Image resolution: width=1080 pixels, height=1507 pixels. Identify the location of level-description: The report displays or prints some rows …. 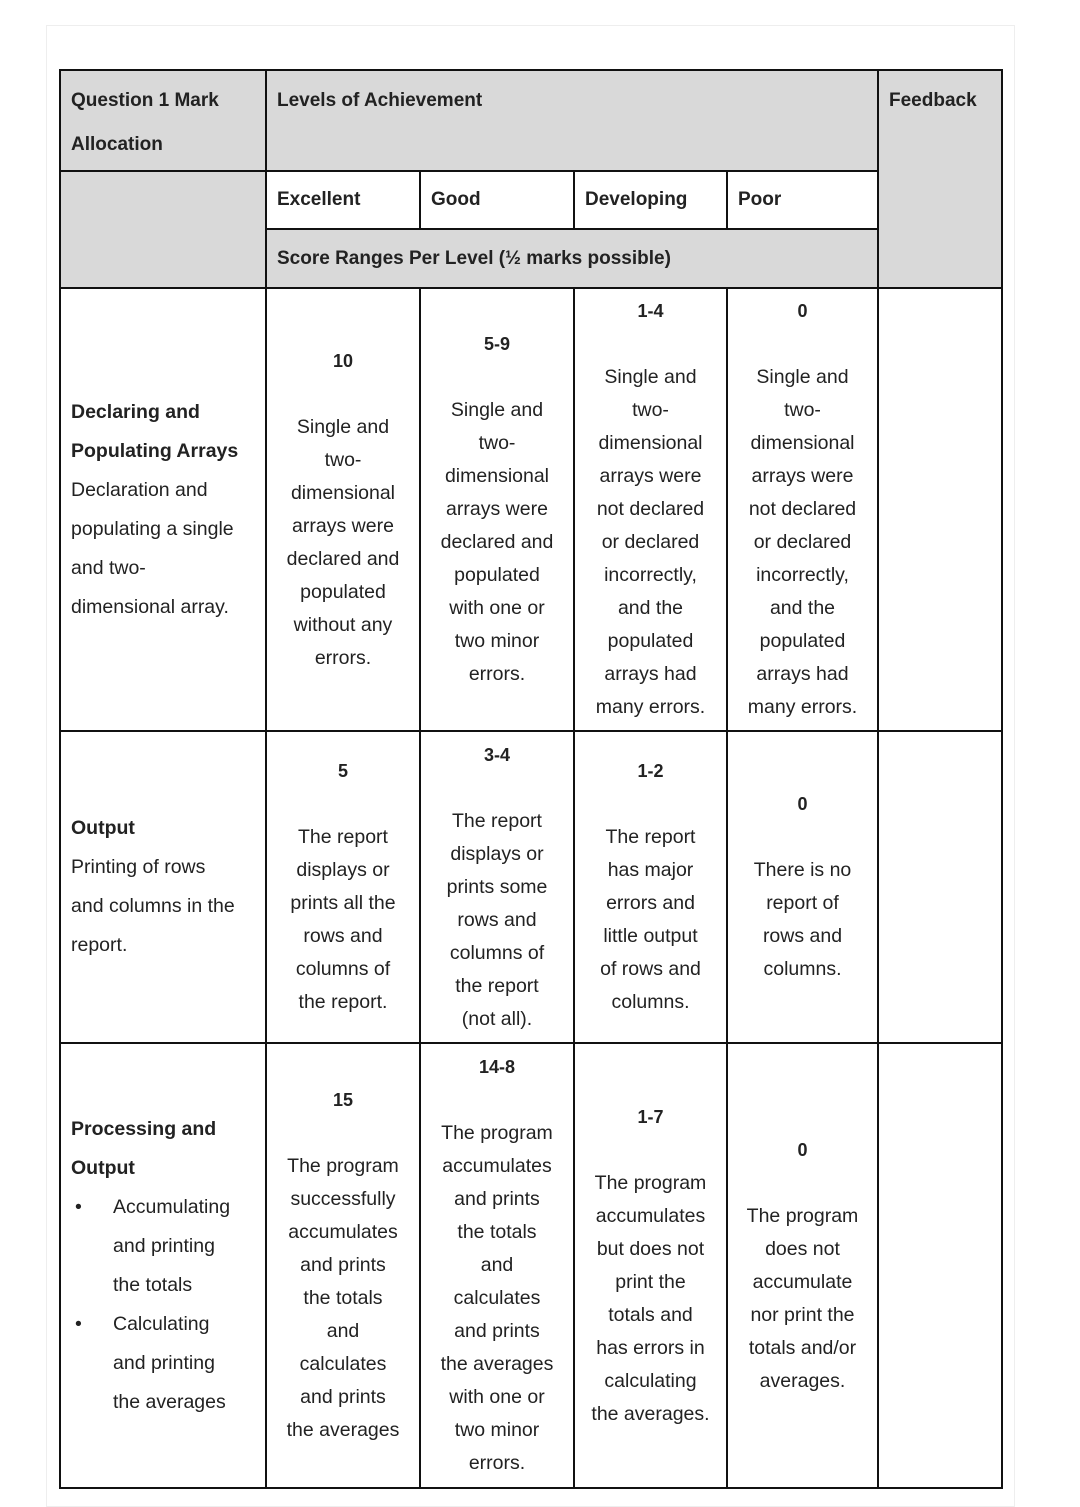
(497, 919).